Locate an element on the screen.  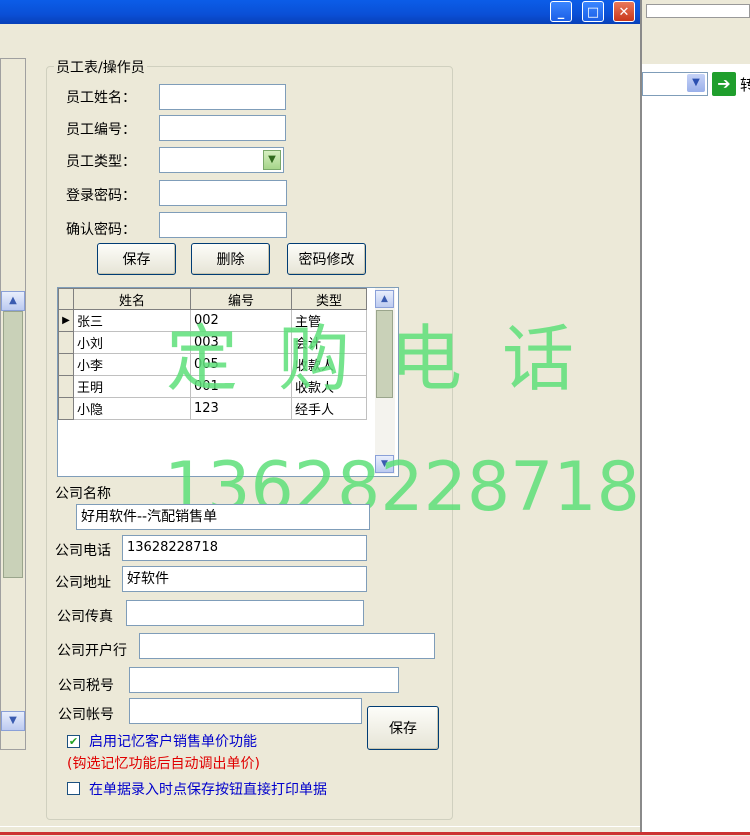
print-on-save-label: 在单据录入时点保存按钮直接打印单据 is located at coordinates (208, 789).